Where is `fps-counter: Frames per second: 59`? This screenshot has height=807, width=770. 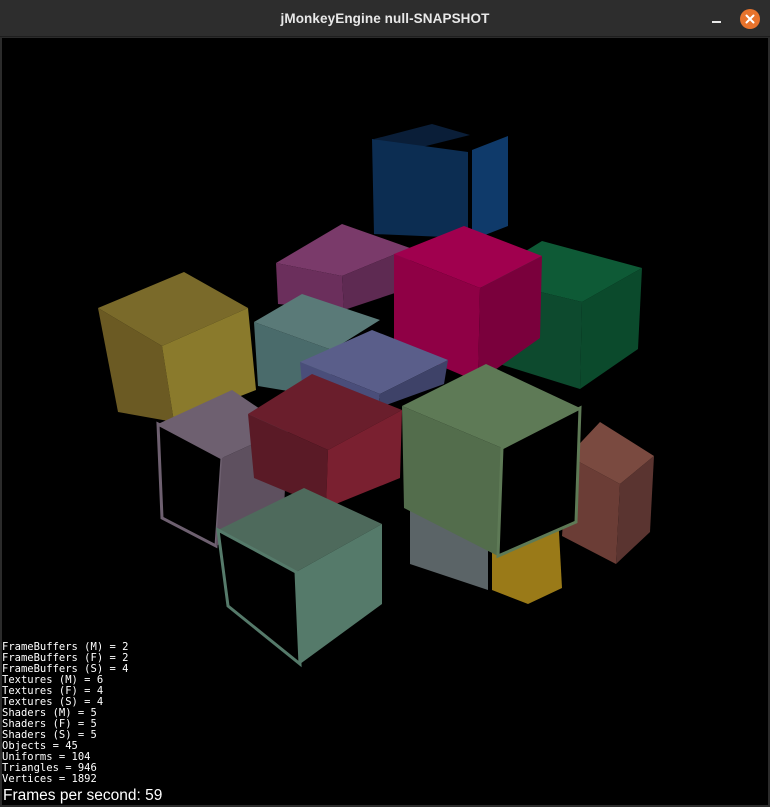
fps-counter: Frames per second: 59 is located at coordinates (83, 795).